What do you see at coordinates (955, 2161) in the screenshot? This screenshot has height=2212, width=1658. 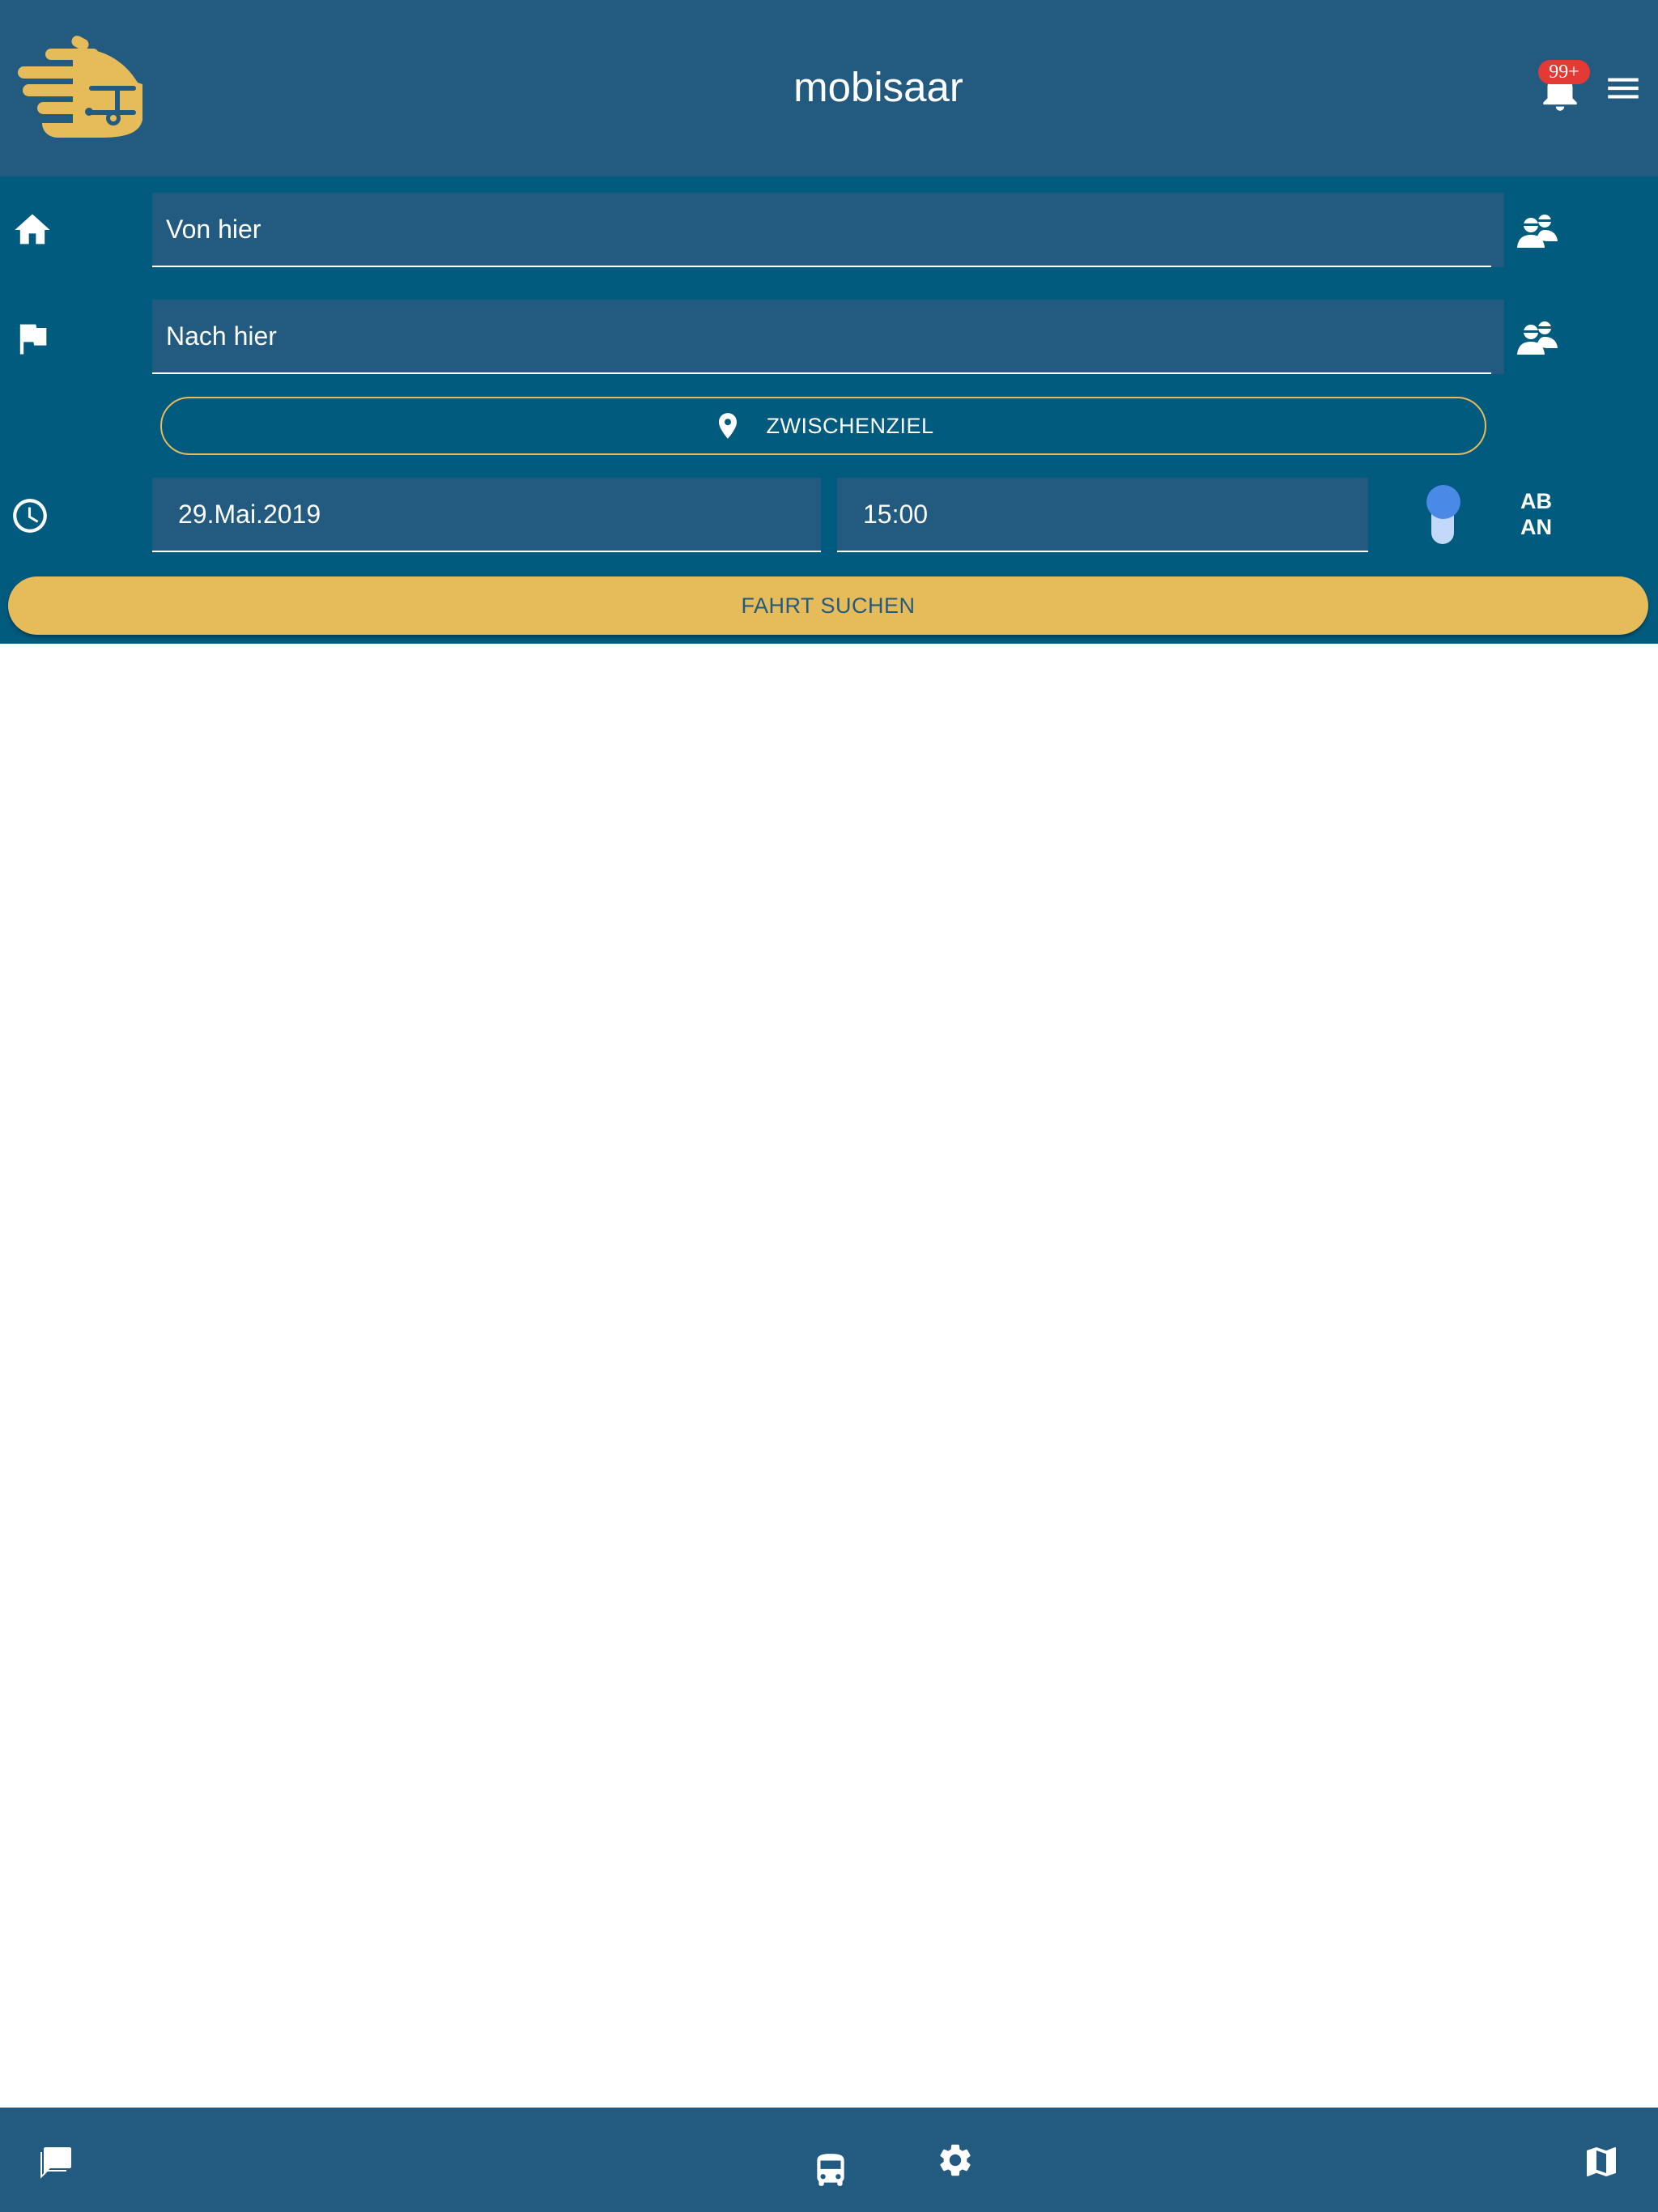 I see `settings-icon` at bounding box center [955, 2161].